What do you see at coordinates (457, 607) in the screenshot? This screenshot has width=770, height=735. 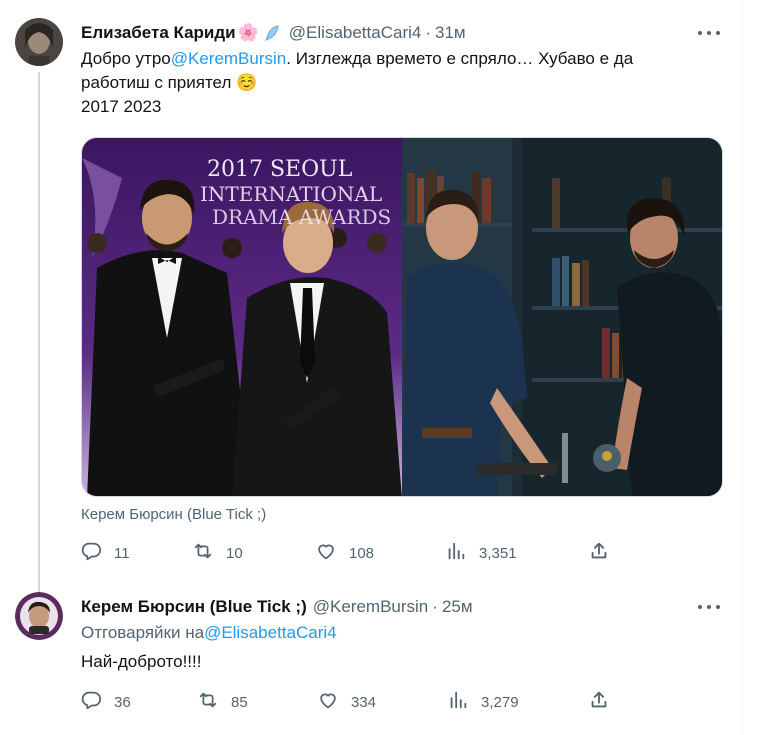 I see `timestamp: 25м` at bounding box center [457, 607].